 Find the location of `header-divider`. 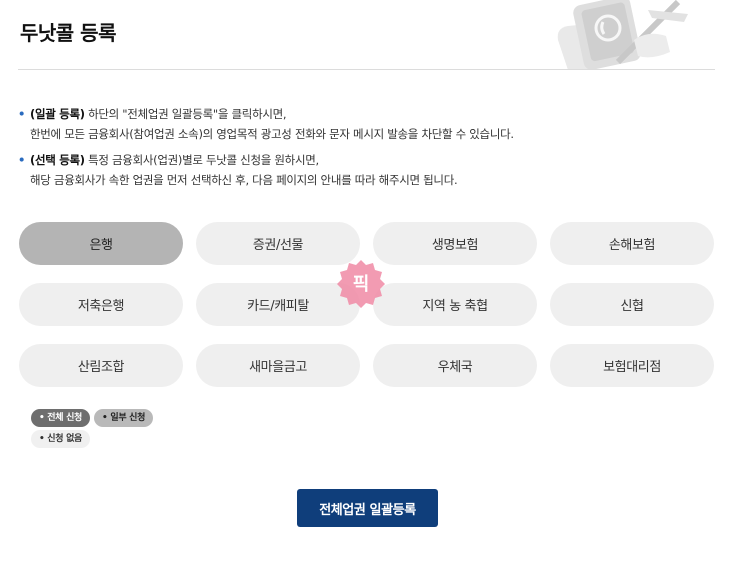

header-divider is located at coordinates (366, 69).